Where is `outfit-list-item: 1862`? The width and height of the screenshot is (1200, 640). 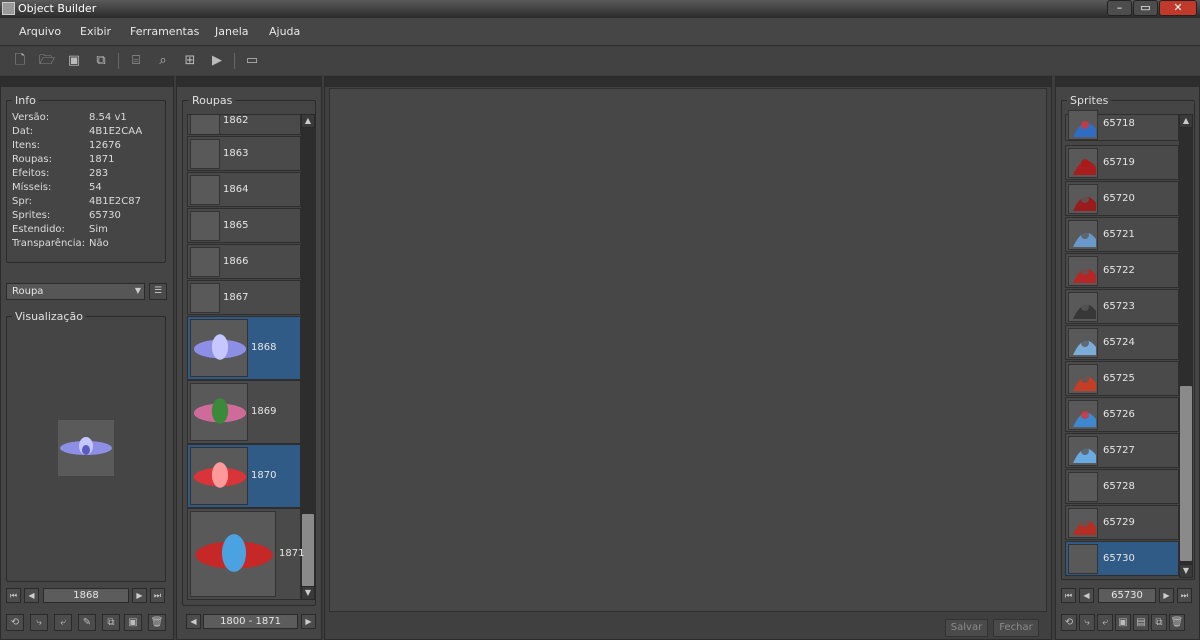
outfit-list-item: 1862 is located at coordinates (244, 124).